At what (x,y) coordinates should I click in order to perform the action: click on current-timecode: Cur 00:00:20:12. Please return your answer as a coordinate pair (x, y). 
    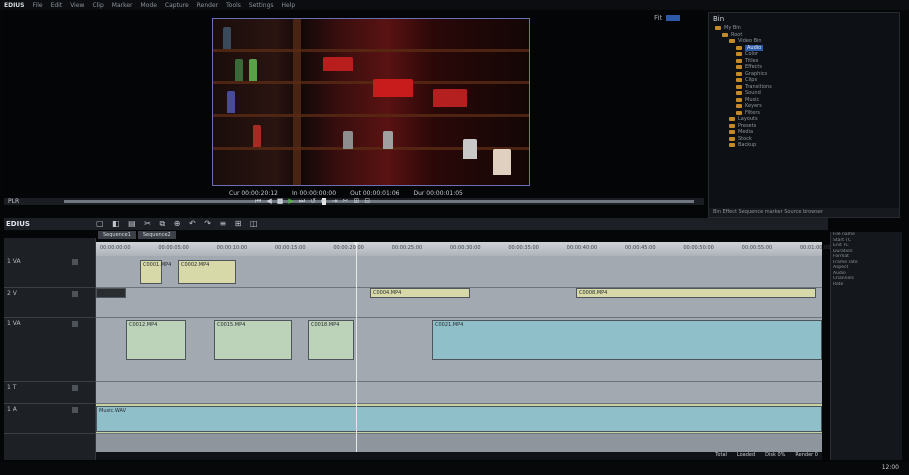
    Looking at the image, I should click on (253, 193).